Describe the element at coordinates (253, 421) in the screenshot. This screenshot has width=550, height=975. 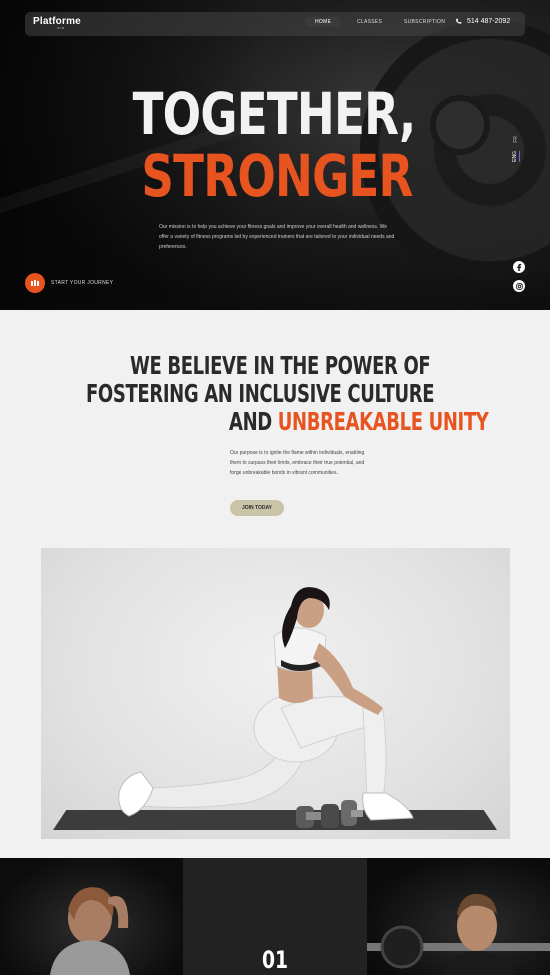
I see `belief-headline-prefix: AND` at that location.